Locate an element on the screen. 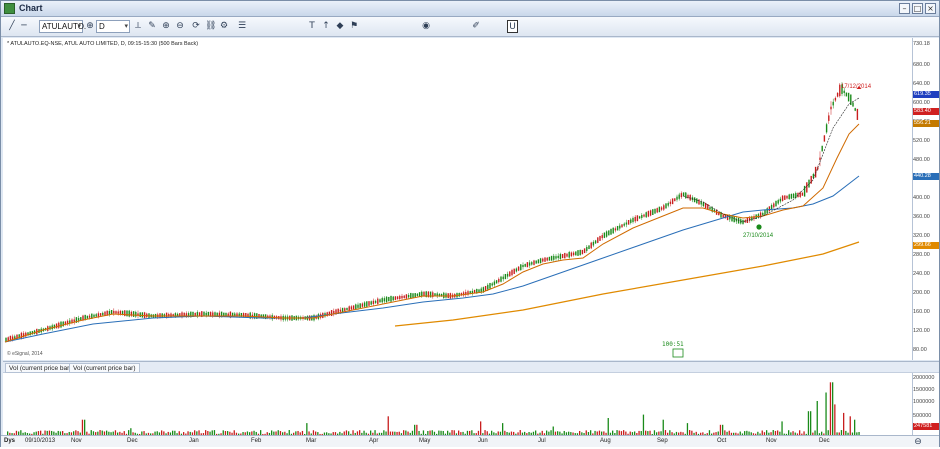 This screenshot has height=449, width=940. refresh-icon: ⟳ is located at coordinates (196, 26).